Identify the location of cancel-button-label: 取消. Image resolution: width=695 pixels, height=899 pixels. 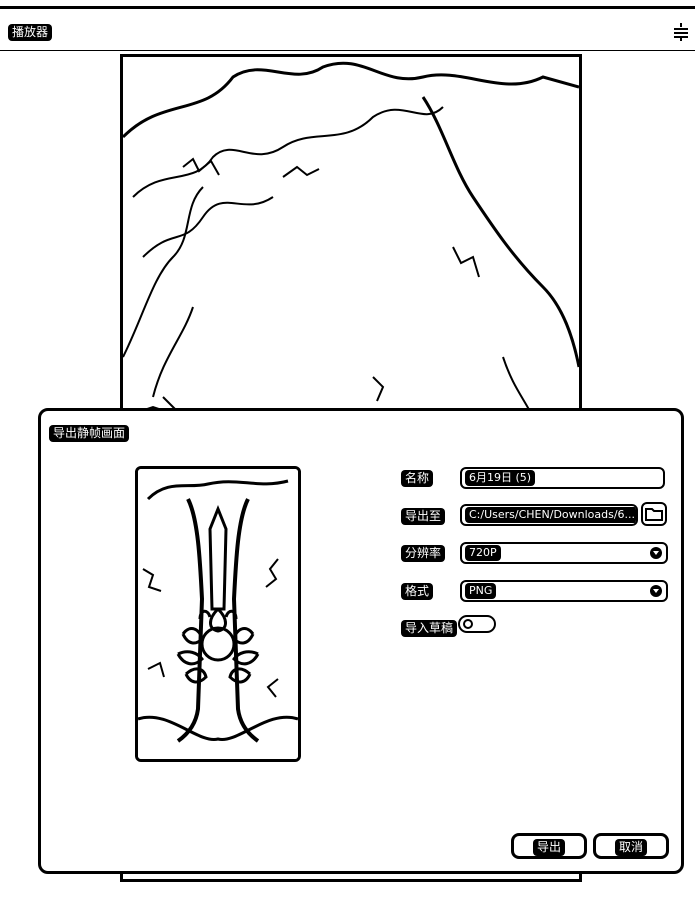
(630, 847).